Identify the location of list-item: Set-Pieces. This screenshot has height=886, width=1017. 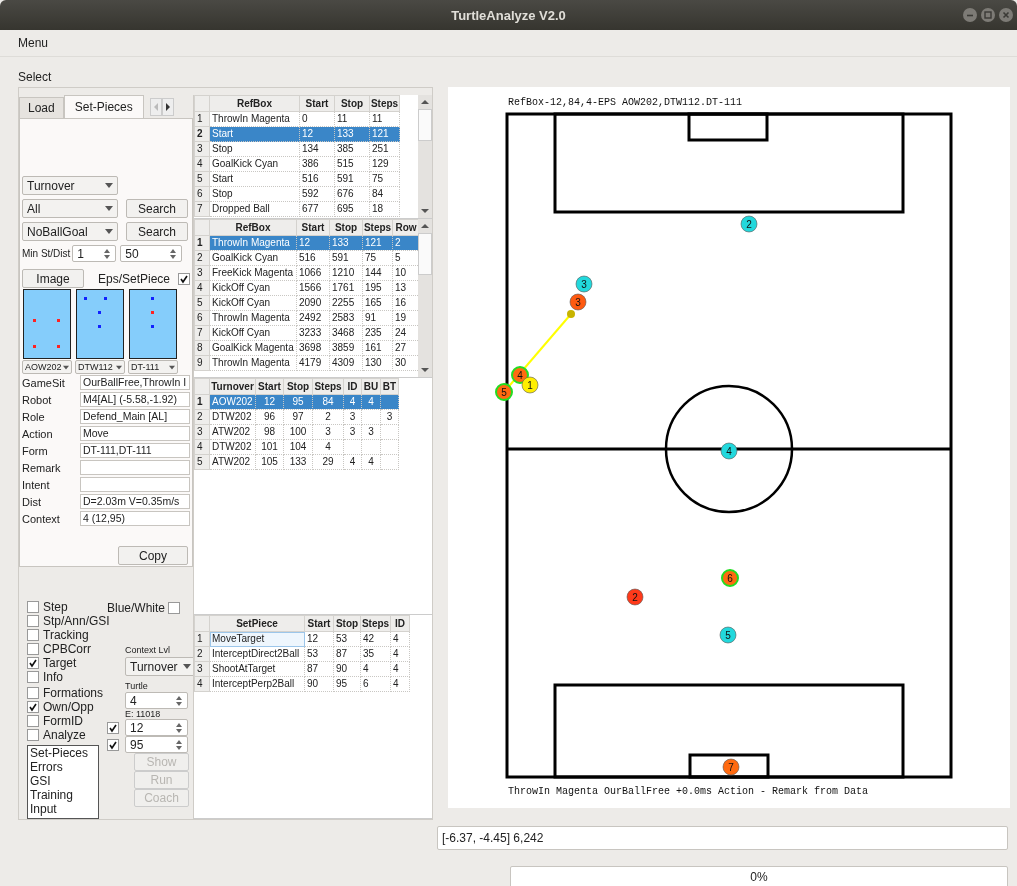
(64, 753).